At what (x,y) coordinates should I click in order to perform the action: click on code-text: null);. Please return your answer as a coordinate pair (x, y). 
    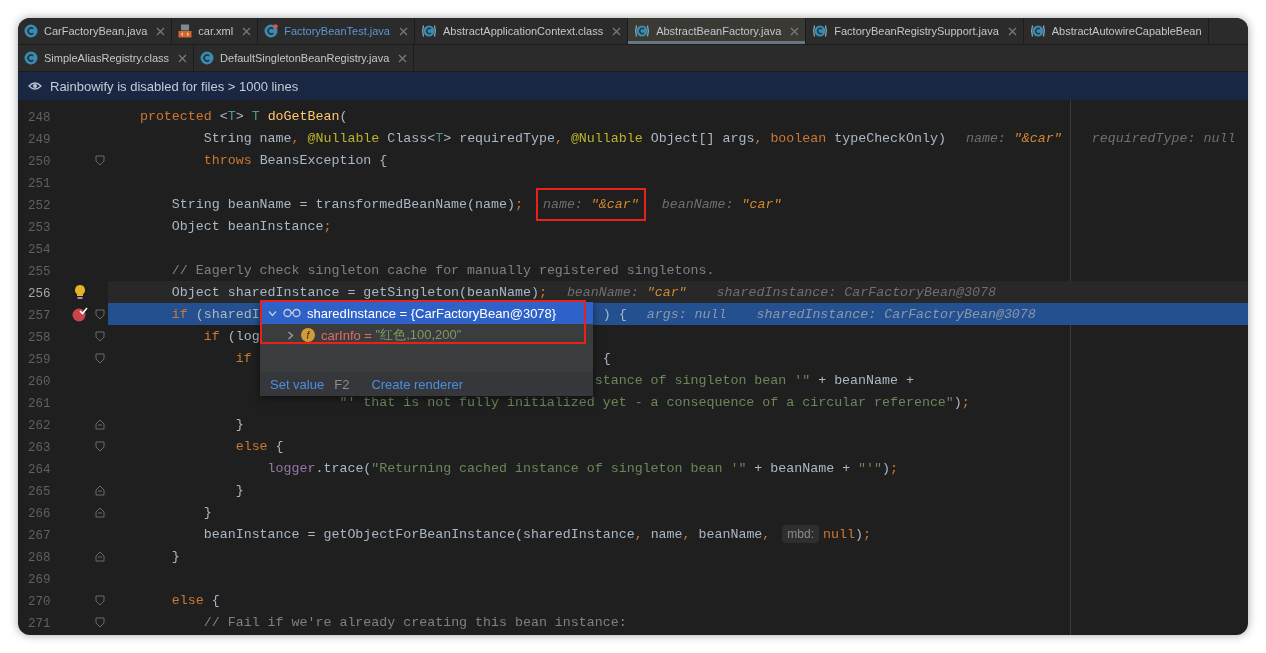
    Looking at the image, I should click on (847, 534).